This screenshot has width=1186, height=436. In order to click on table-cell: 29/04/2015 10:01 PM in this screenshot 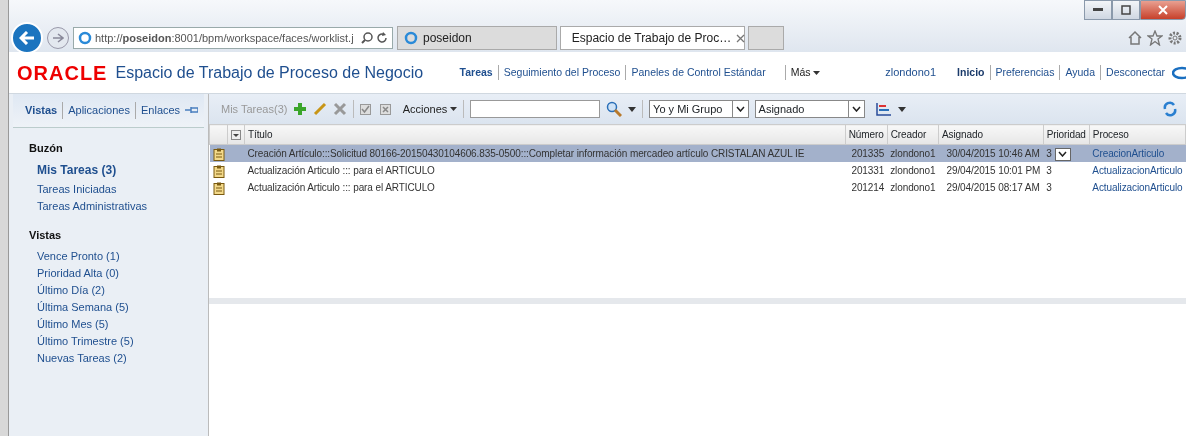, I will do `click(993, 170)`.